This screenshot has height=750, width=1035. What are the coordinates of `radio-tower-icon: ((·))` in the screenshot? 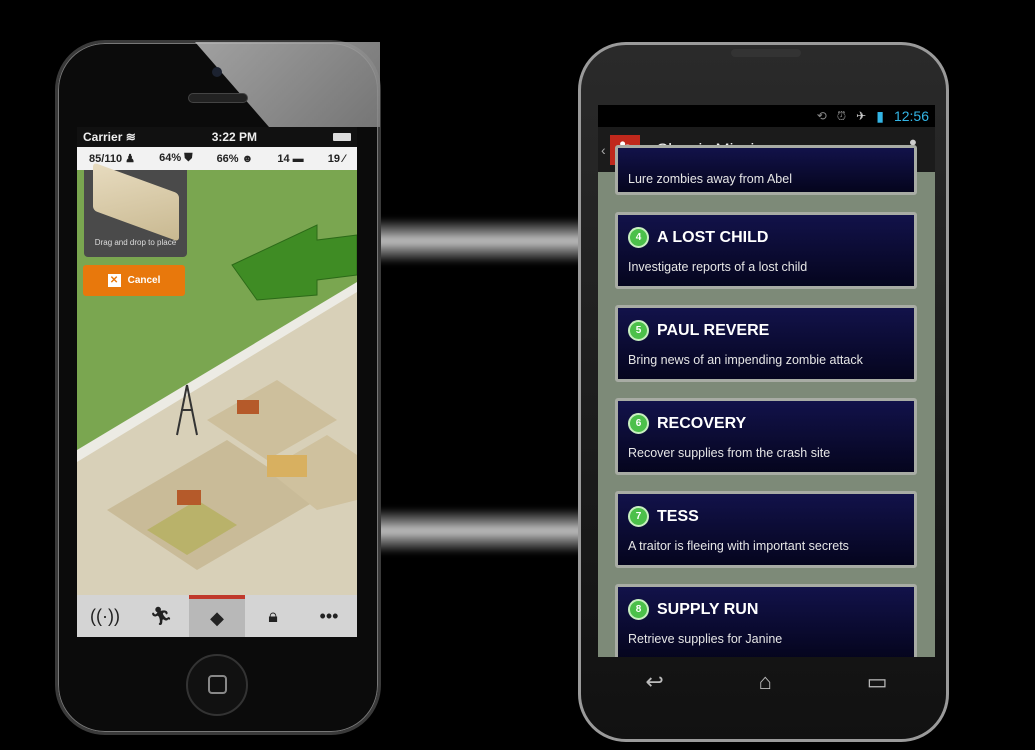 It's located at (105, 616).